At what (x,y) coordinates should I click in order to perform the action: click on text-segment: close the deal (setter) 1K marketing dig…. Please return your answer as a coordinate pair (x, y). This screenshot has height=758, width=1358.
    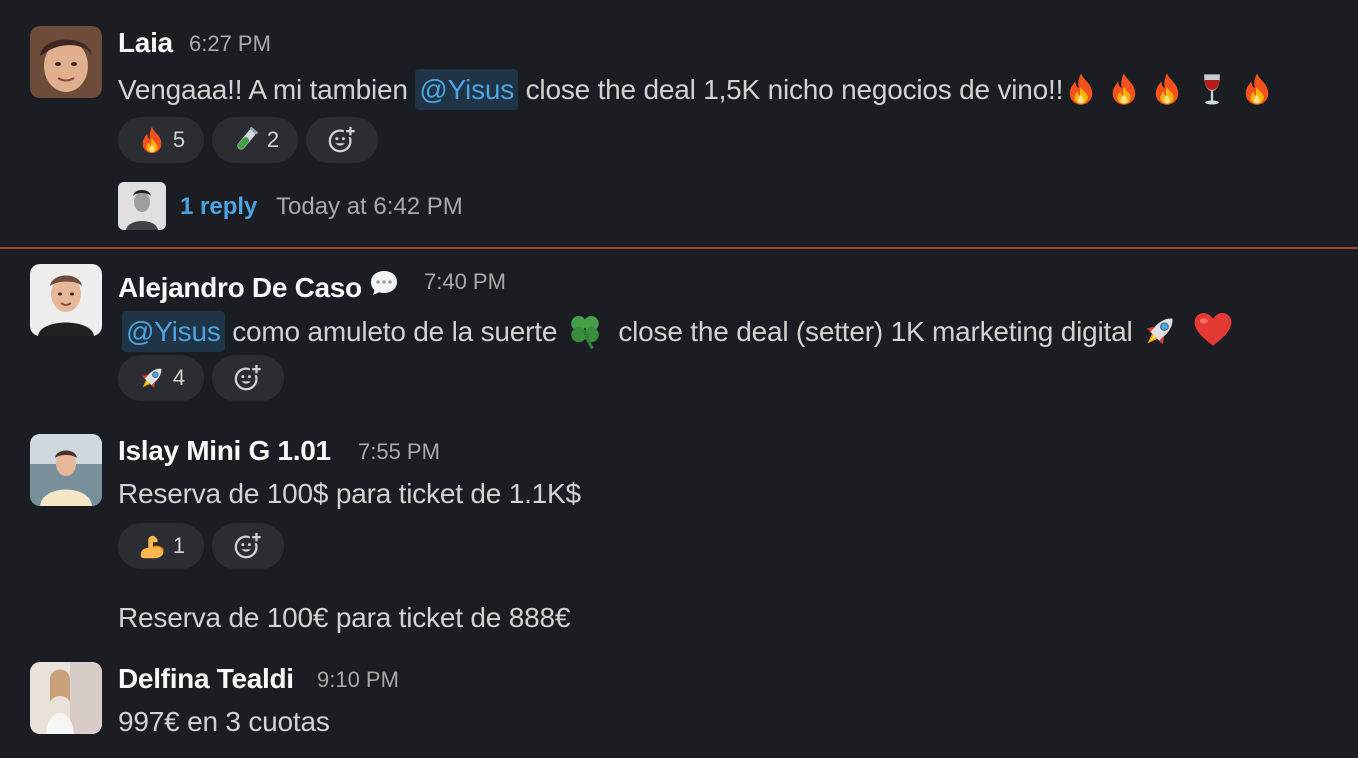
    Looking at the image, I should click on (875, 331).